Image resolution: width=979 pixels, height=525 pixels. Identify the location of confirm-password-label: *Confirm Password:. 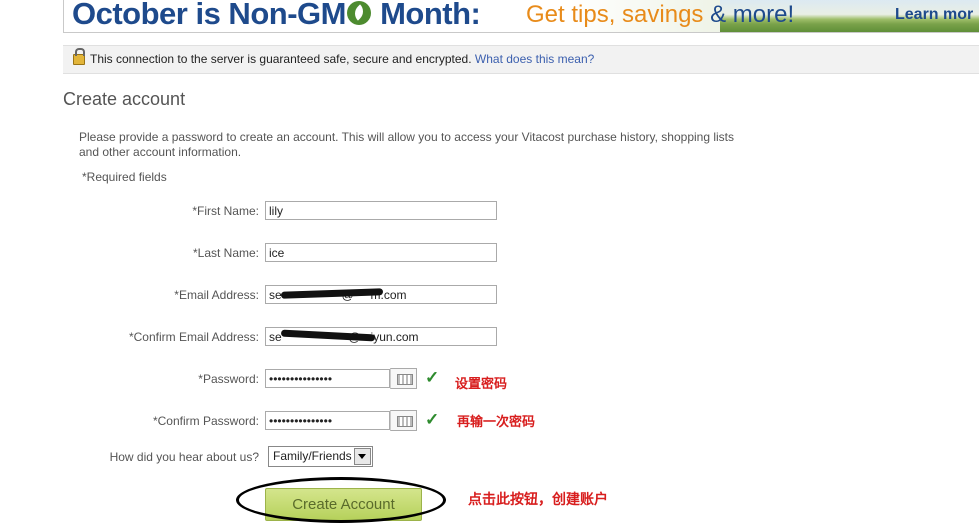
(205, 421).